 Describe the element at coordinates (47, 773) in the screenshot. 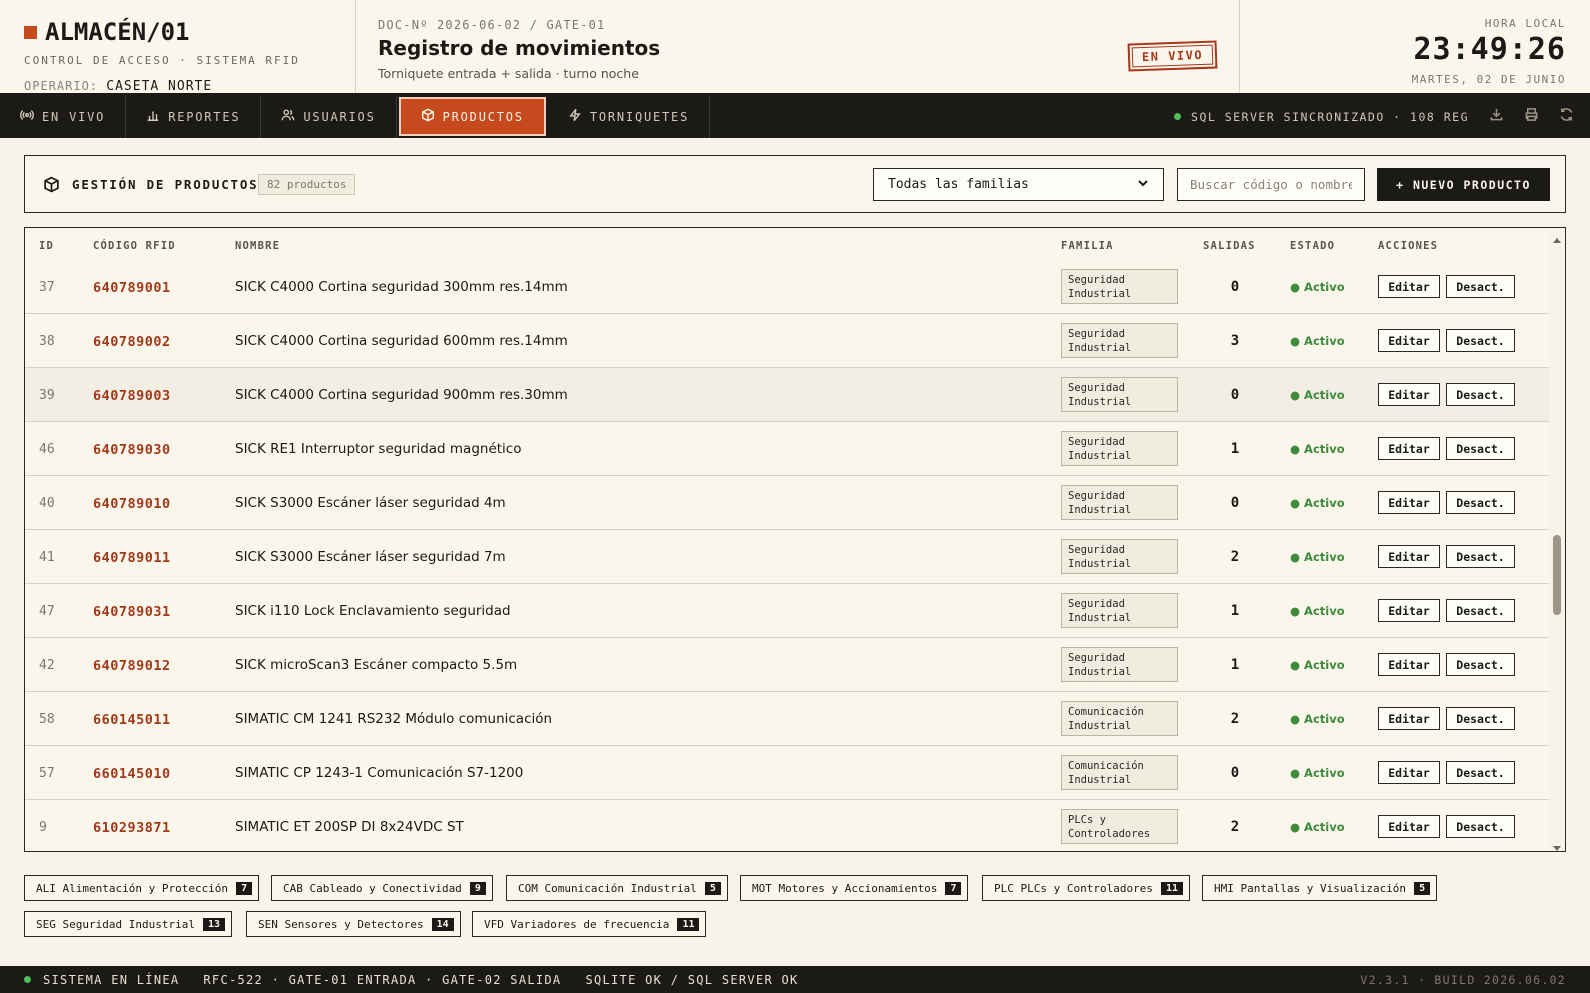

I see `cell-id: 57` at that location.